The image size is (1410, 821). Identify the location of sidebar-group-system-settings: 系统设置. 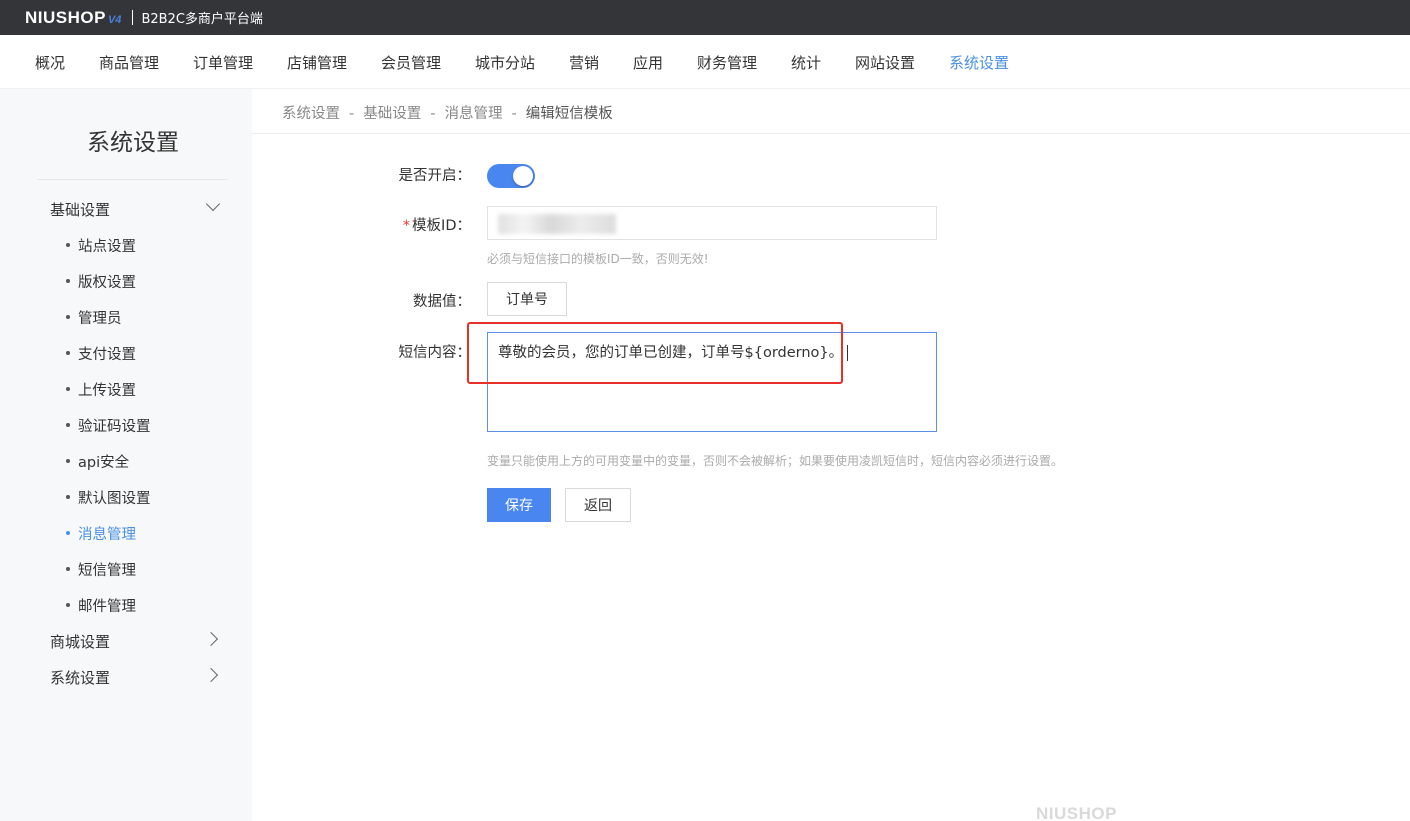
(136, 677).